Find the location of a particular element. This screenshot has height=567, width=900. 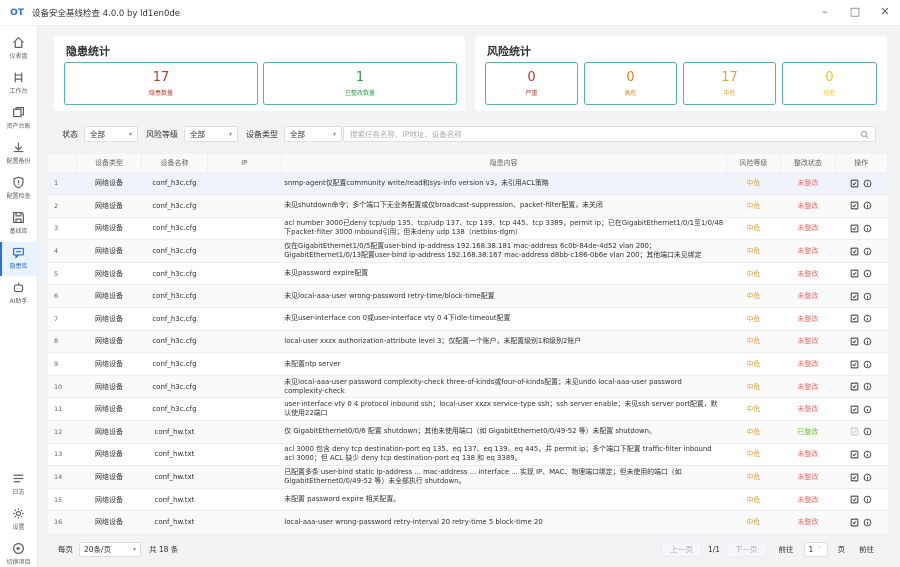

sidebar-item-switch-project: 切换项目 is located at coordinates (18, 552).